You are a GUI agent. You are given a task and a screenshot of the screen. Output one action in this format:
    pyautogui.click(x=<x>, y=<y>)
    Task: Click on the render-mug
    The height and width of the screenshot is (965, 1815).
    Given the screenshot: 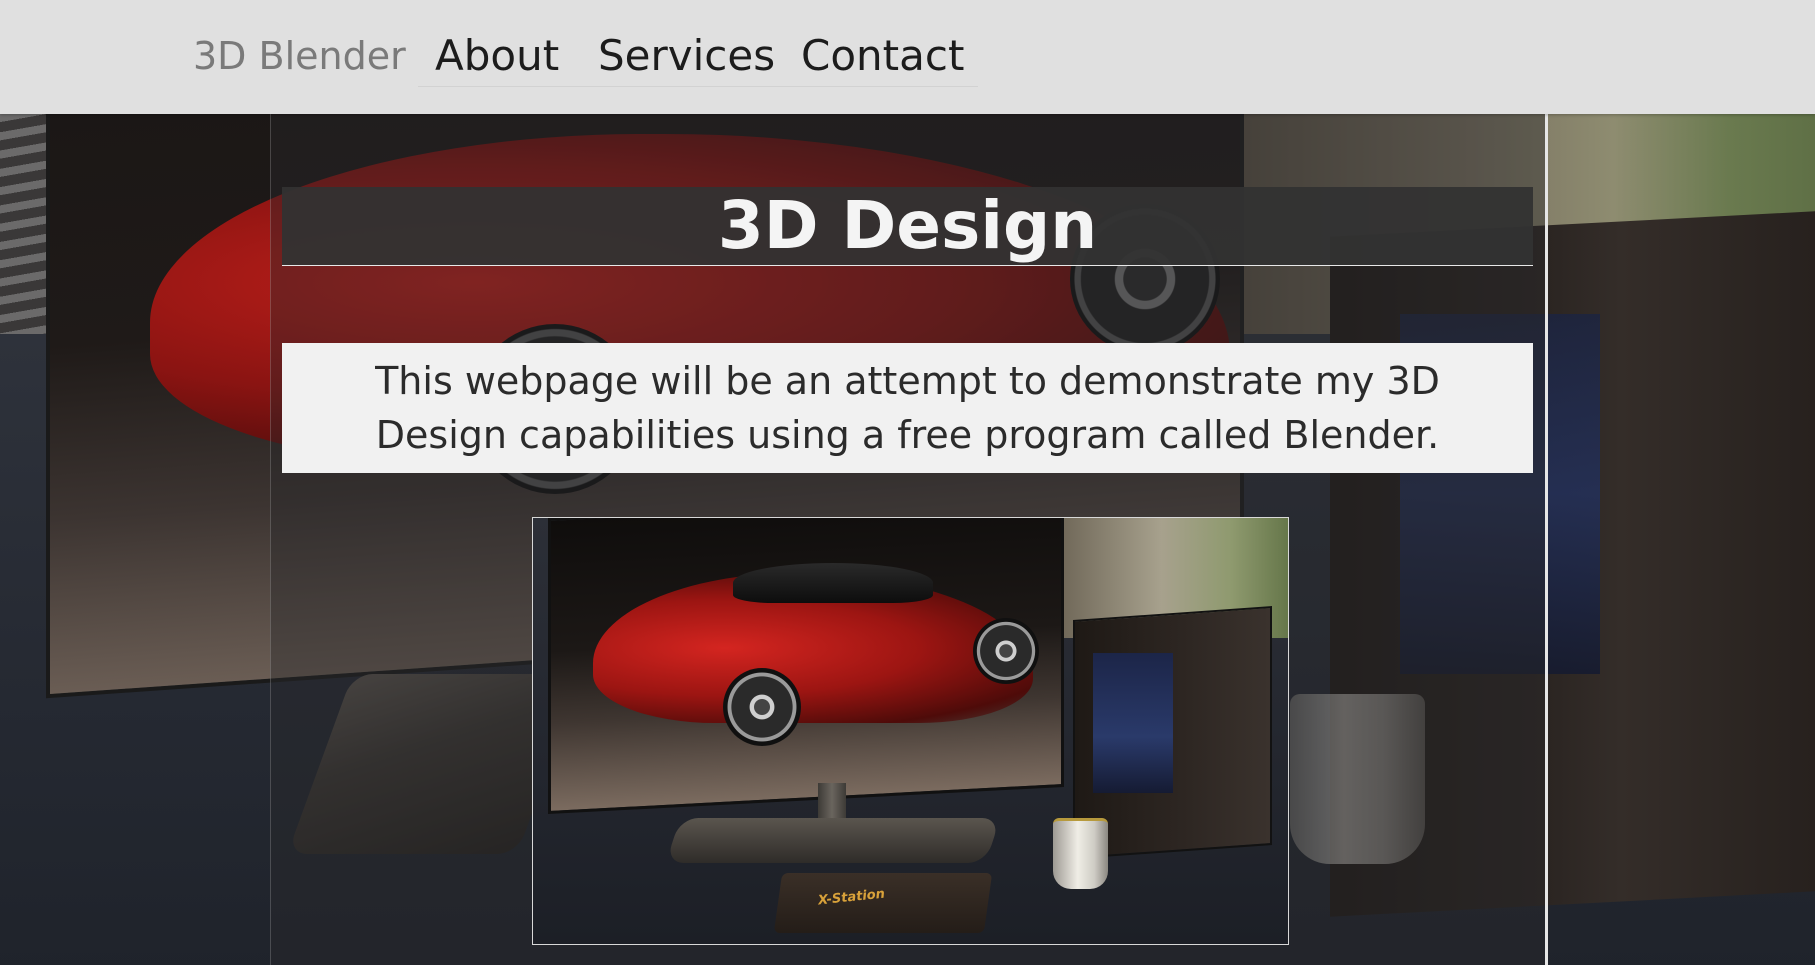 What is the action you would take?
    pyautogui.click(x=1080, y=853)
    